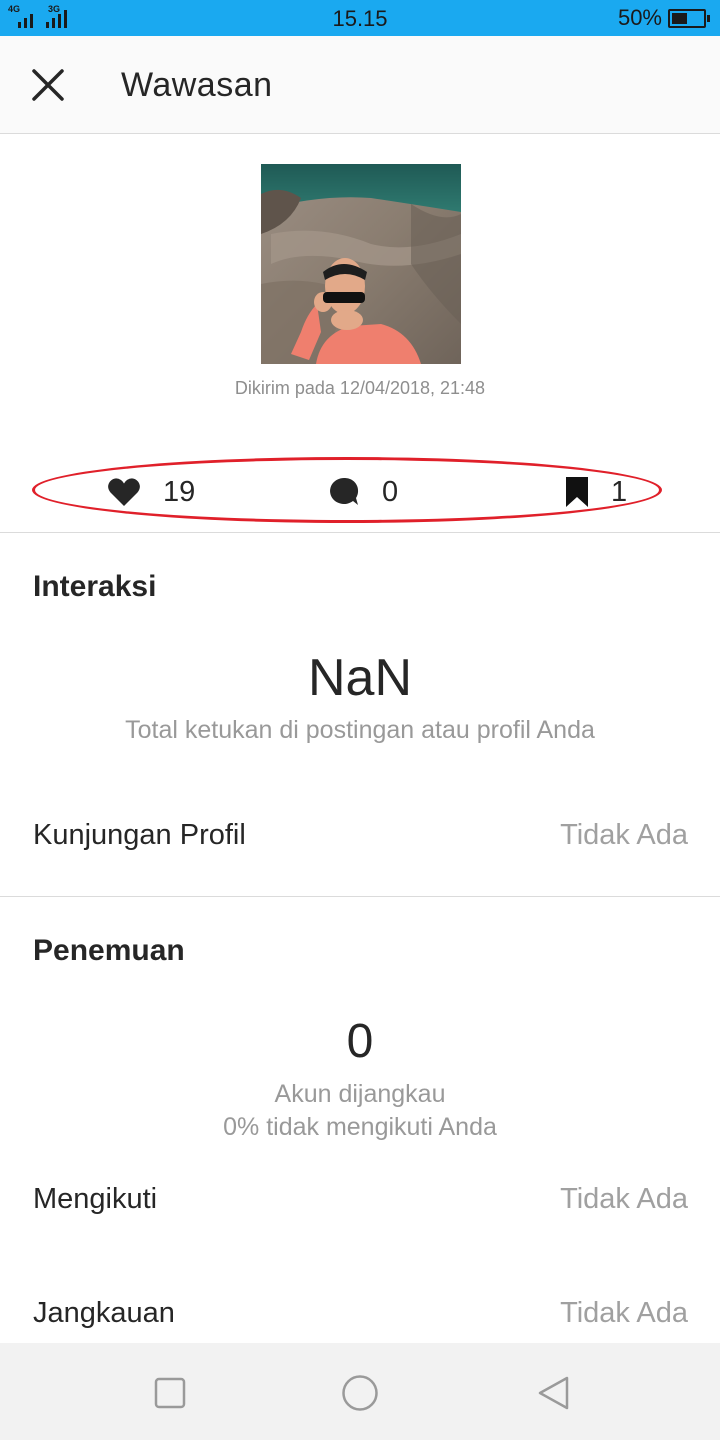  I want to click on post-thumbnail, so click(361, 264).